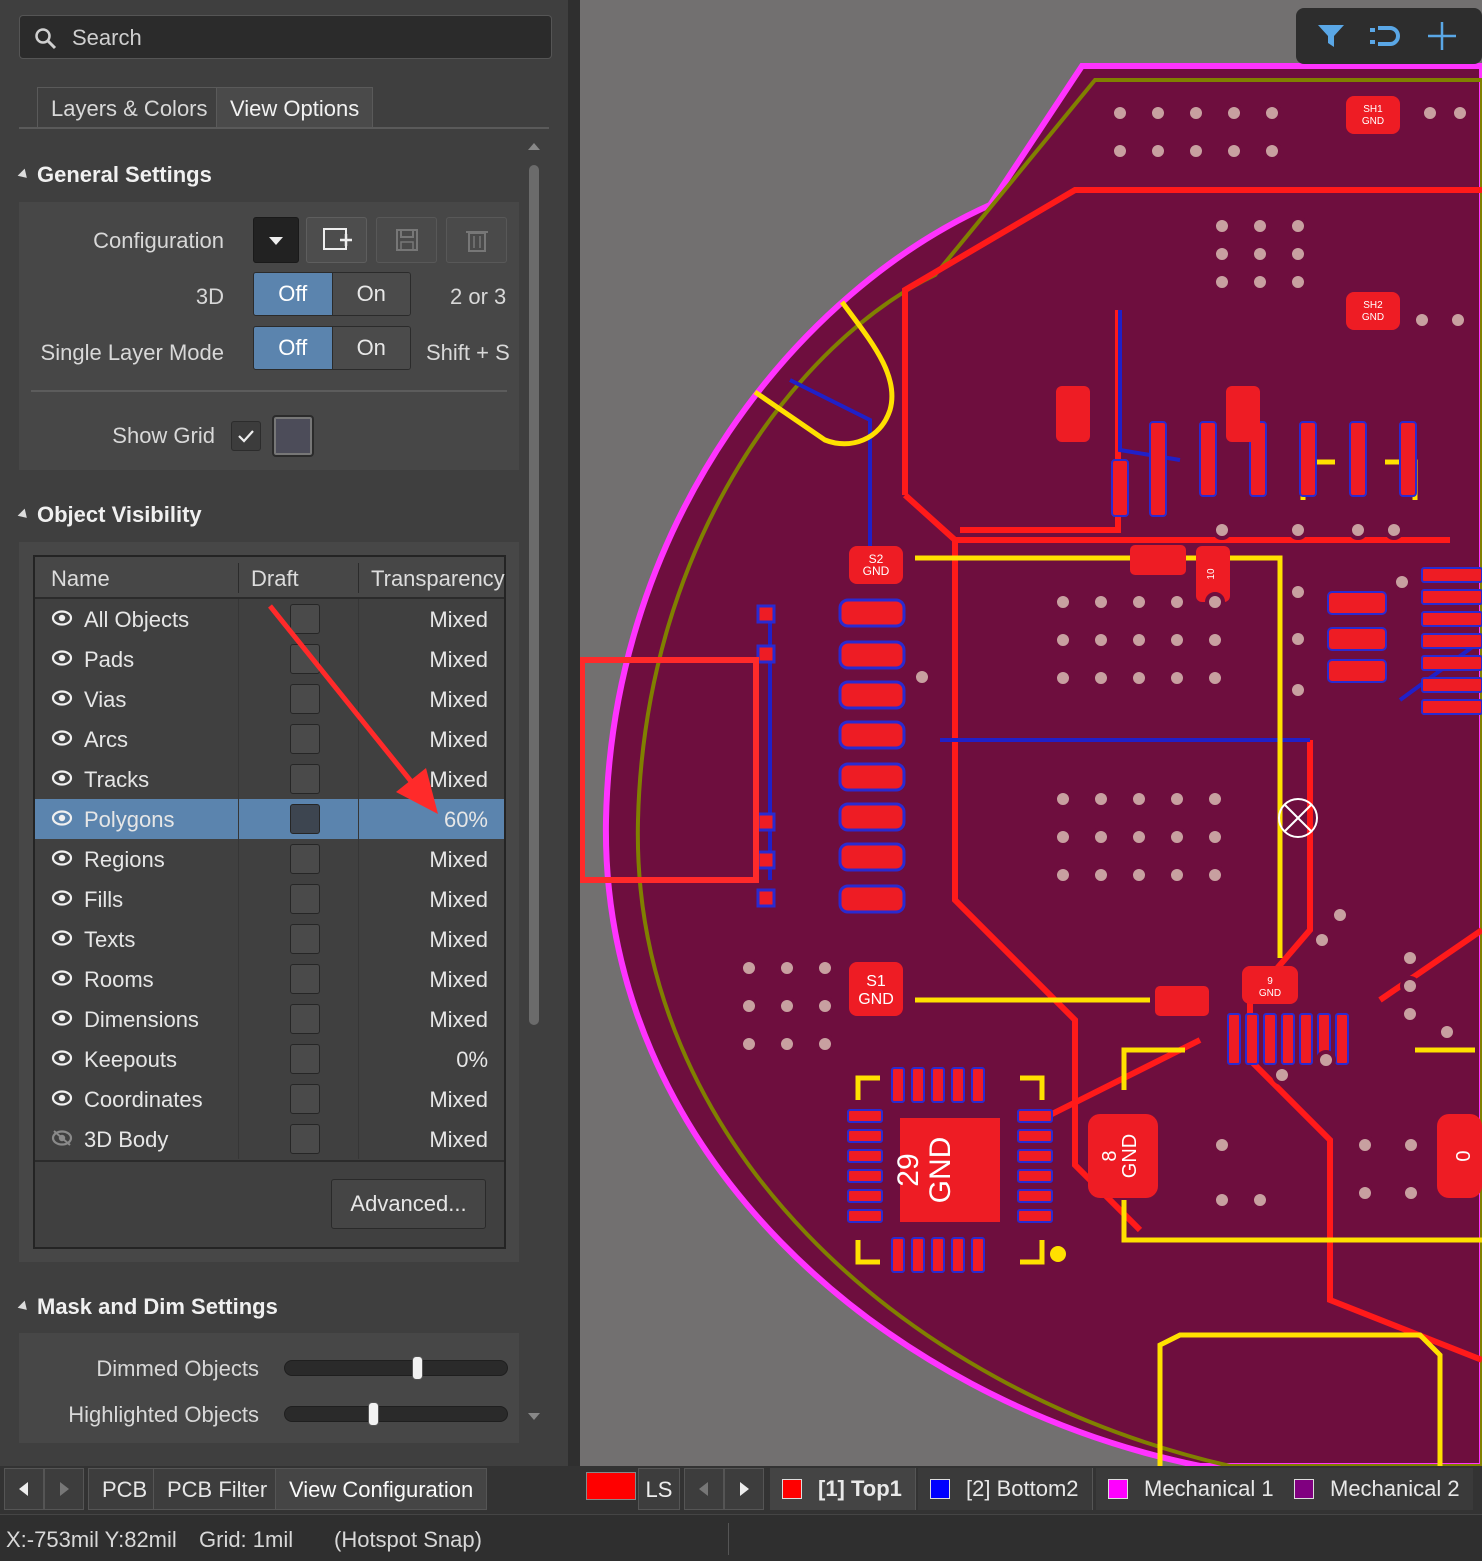  Describe the element at coordinates (141, 1019) in the screenshot. I see `row-name: Dimensions` at that location.